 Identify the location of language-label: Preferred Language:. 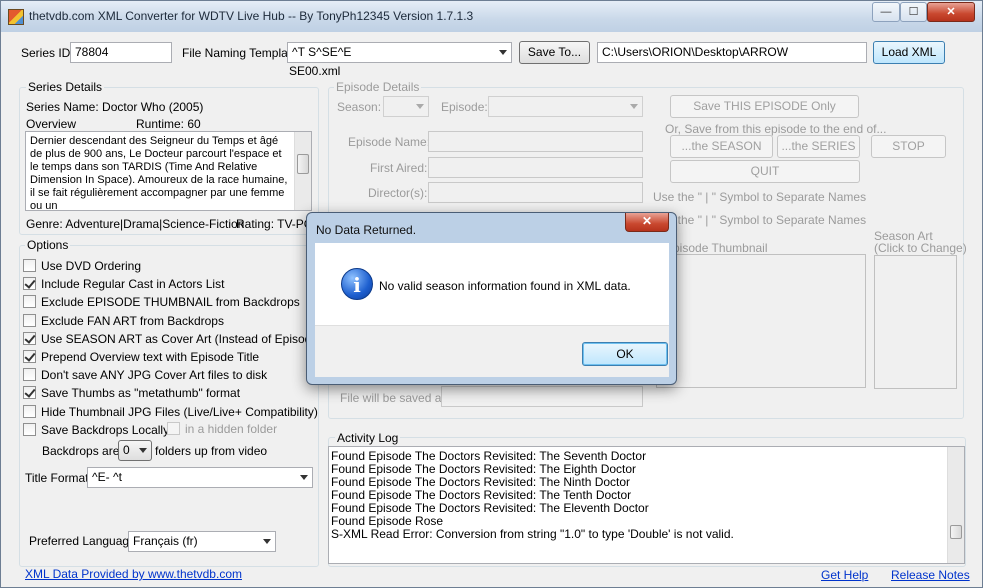
(84, 541).